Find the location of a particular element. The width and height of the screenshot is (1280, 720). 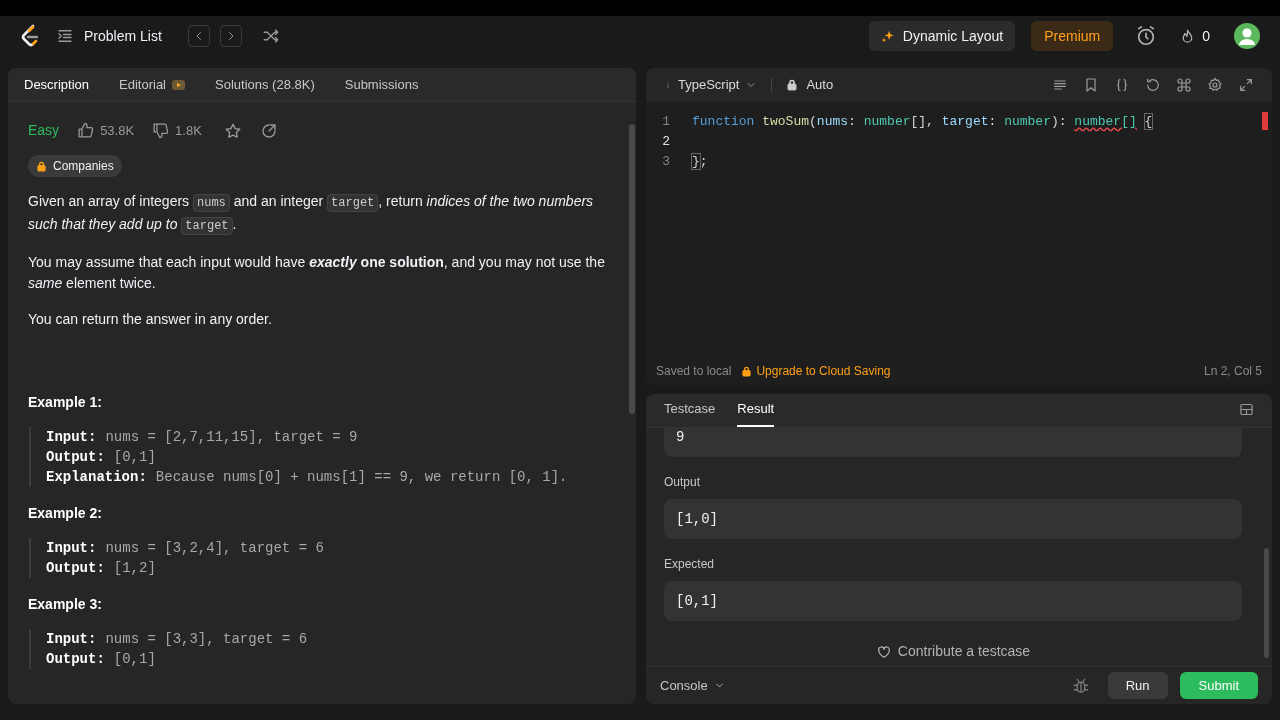

code-line: }; is located at coordinates (700, 162).